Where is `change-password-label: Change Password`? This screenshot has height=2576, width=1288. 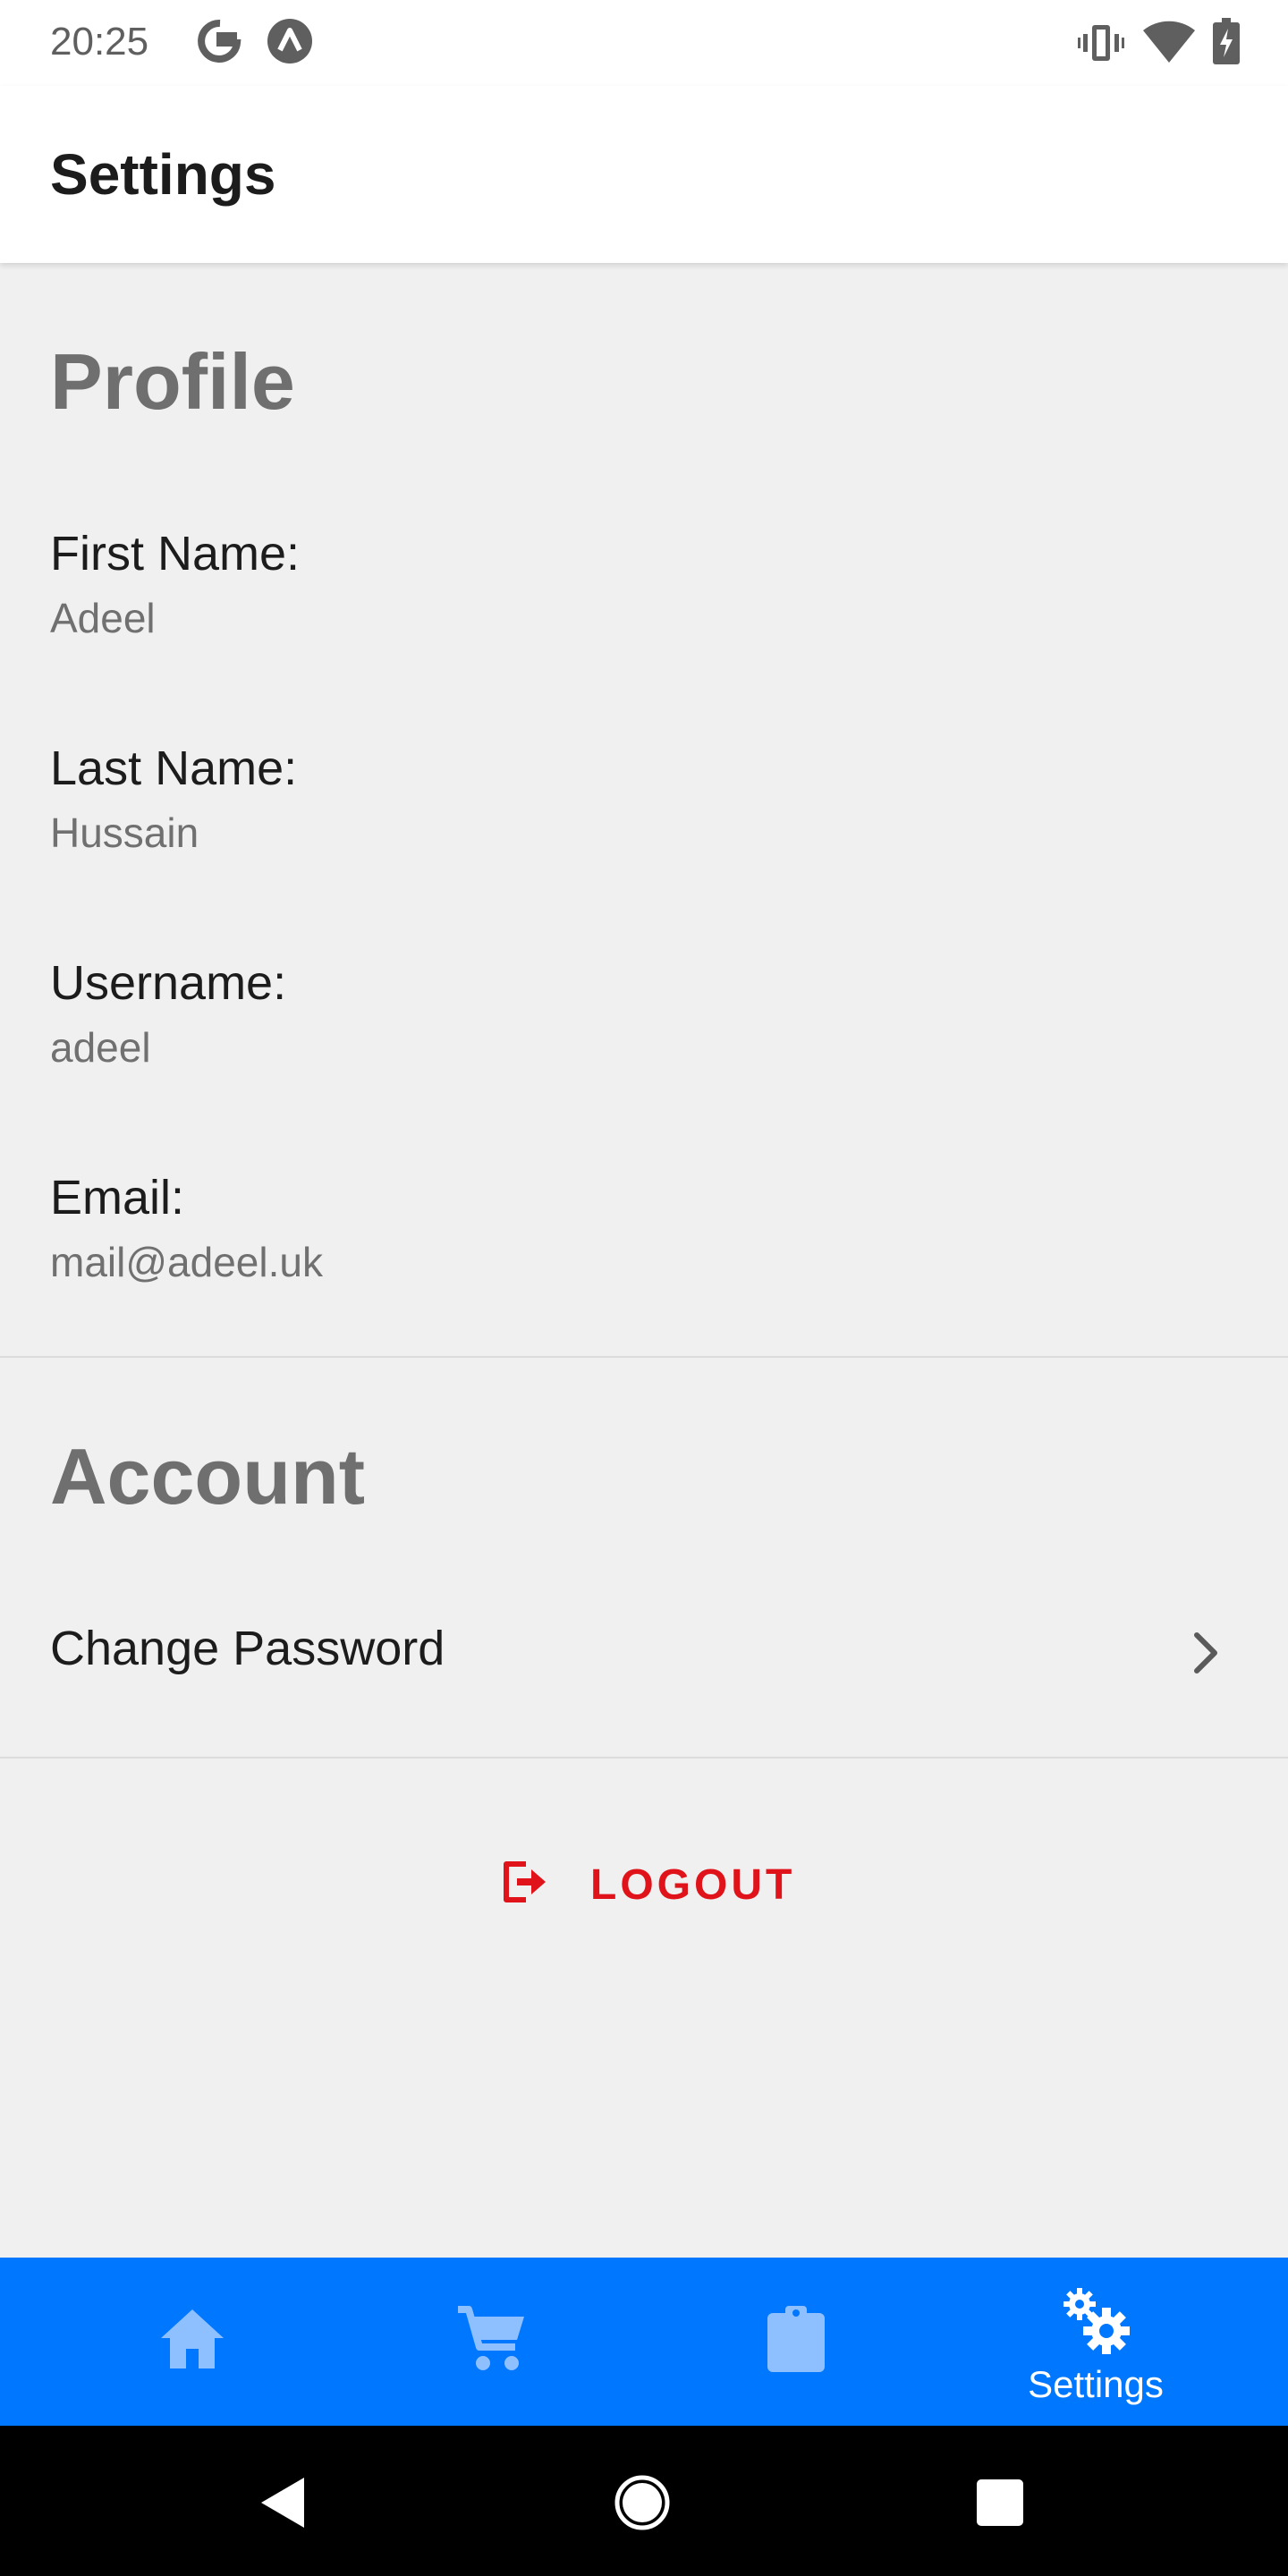 change-password-label: Change Password is located at coordinates (247, 1648).